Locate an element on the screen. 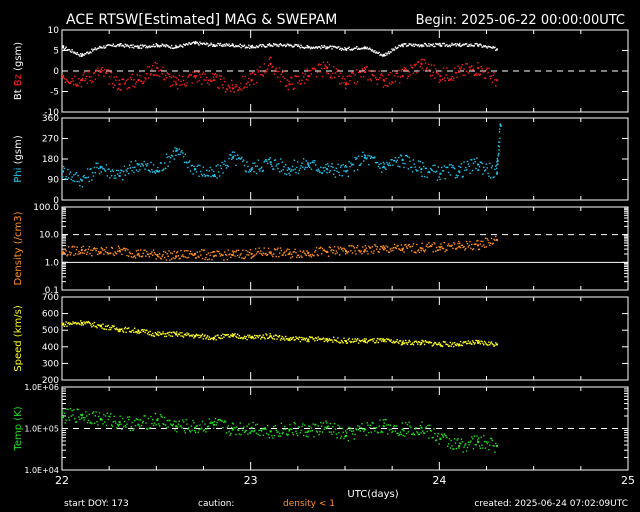 This screenshot has width=640, height=512. y-axis-label-part: (gsm) is located at coordinates (18, 151).